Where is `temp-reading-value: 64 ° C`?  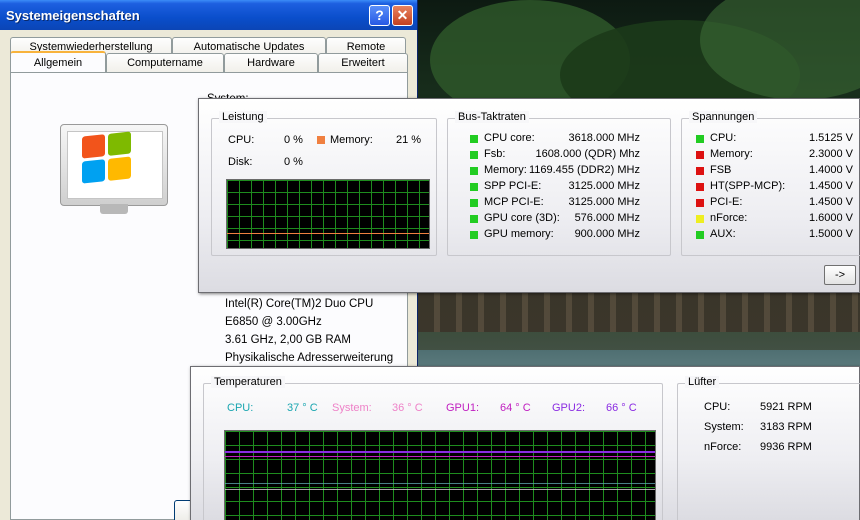 temp-reading-value: 64 ° C is located at coordinates (515, 408).